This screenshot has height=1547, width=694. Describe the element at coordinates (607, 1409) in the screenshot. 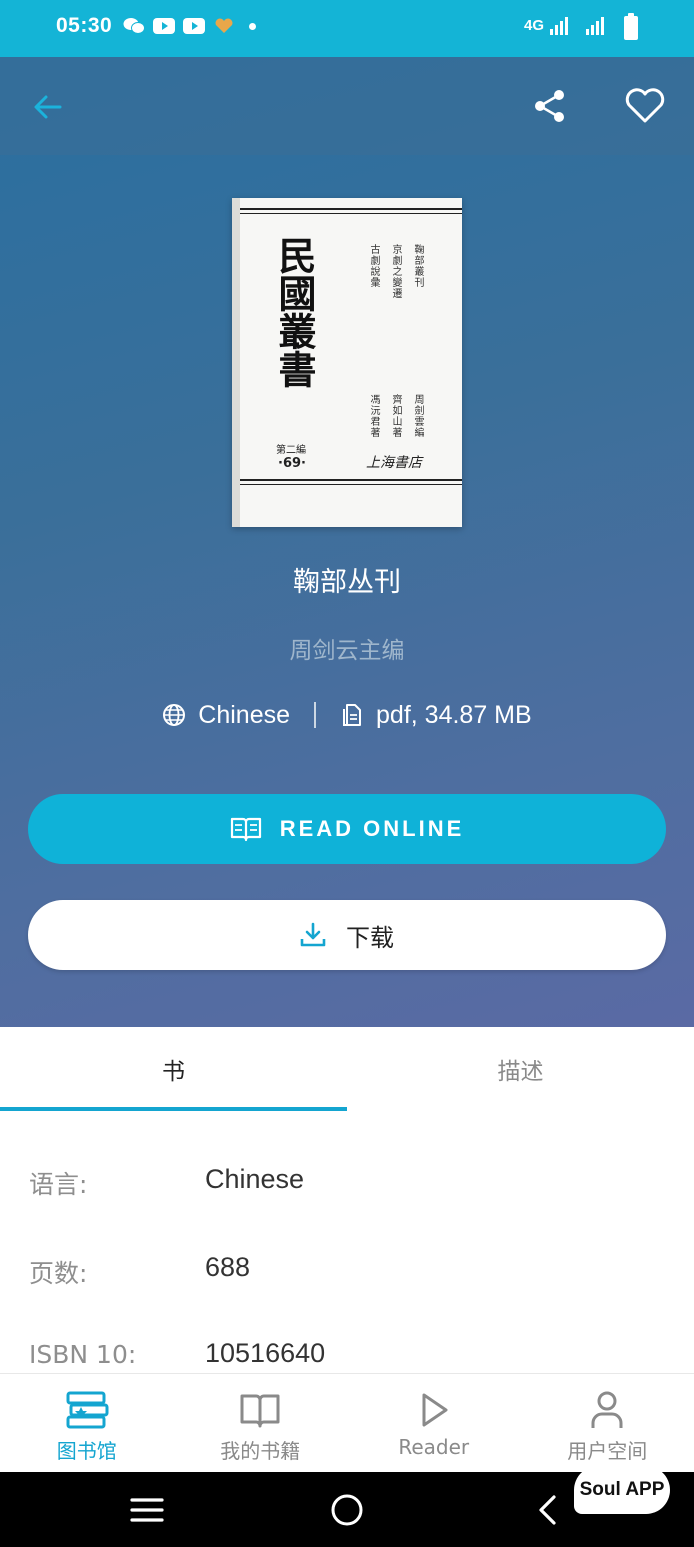

I see `user-icon` at that location.